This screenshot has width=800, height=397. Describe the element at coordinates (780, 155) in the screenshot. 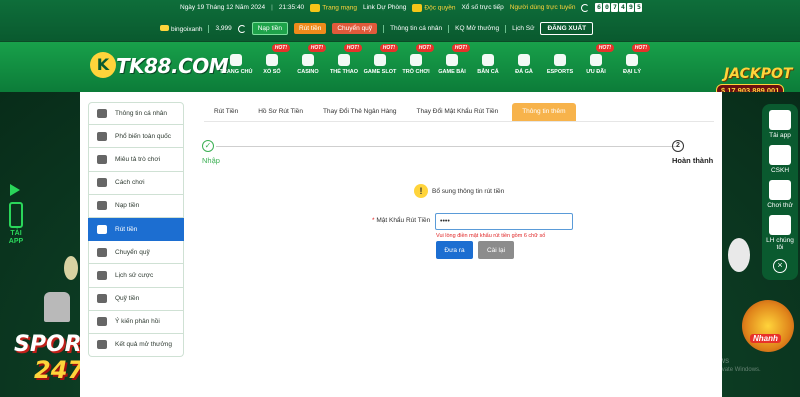

I see `headset-icon` at that location.